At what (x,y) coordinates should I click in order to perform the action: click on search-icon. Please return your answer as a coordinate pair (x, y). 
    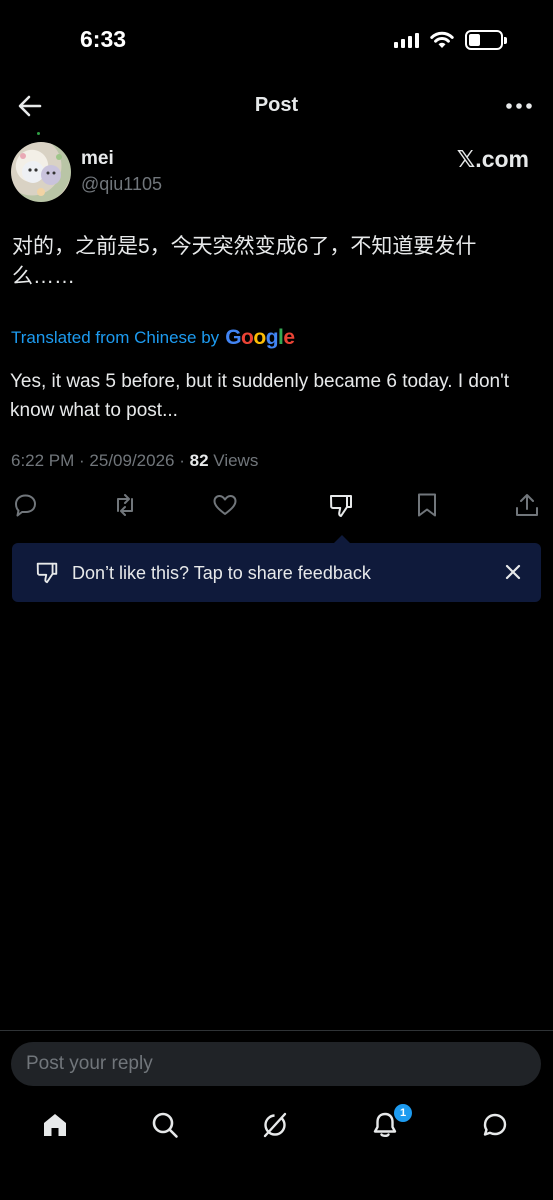
    Looking at the image, I should click on (165, 1125).